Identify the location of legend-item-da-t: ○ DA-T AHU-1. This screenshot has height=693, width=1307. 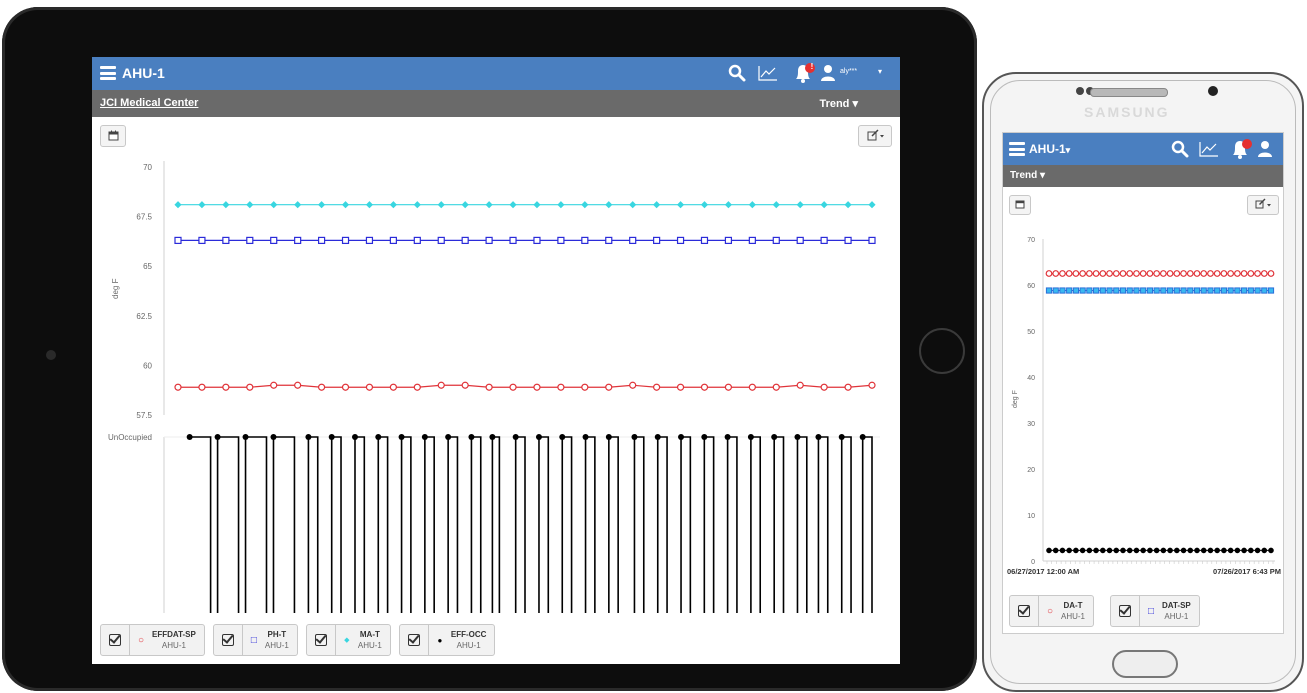
(1052, 611).